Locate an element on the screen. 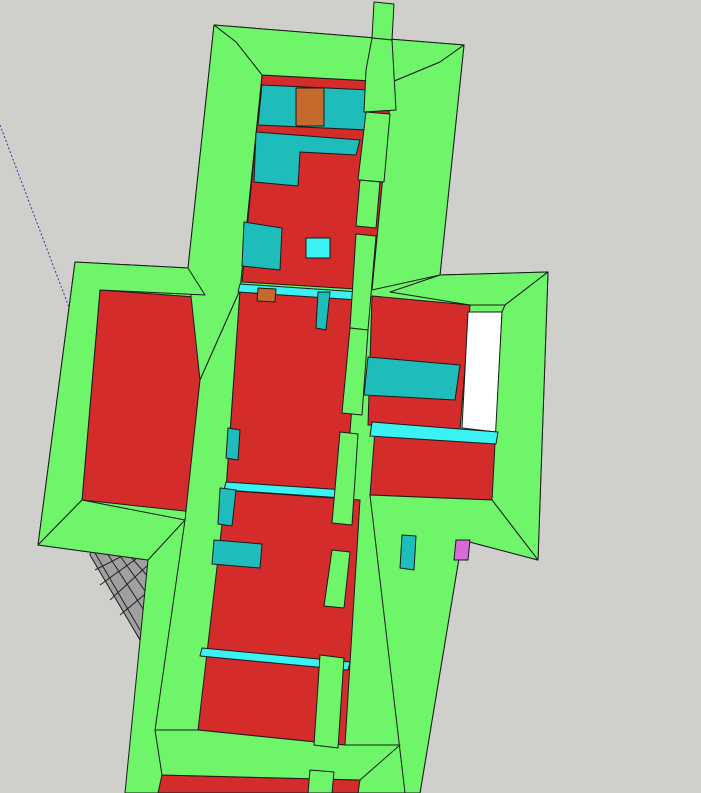 This screenshot has height=793, width=701. window-opening is located at coordinates (482, 372).